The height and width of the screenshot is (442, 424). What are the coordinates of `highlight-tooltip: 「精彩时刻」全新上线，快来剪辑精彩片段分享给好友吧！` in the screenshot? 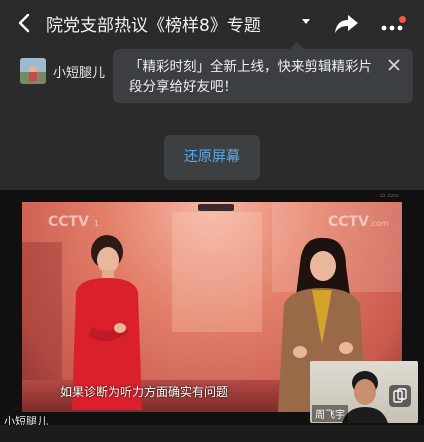 It's located at (263, 72).